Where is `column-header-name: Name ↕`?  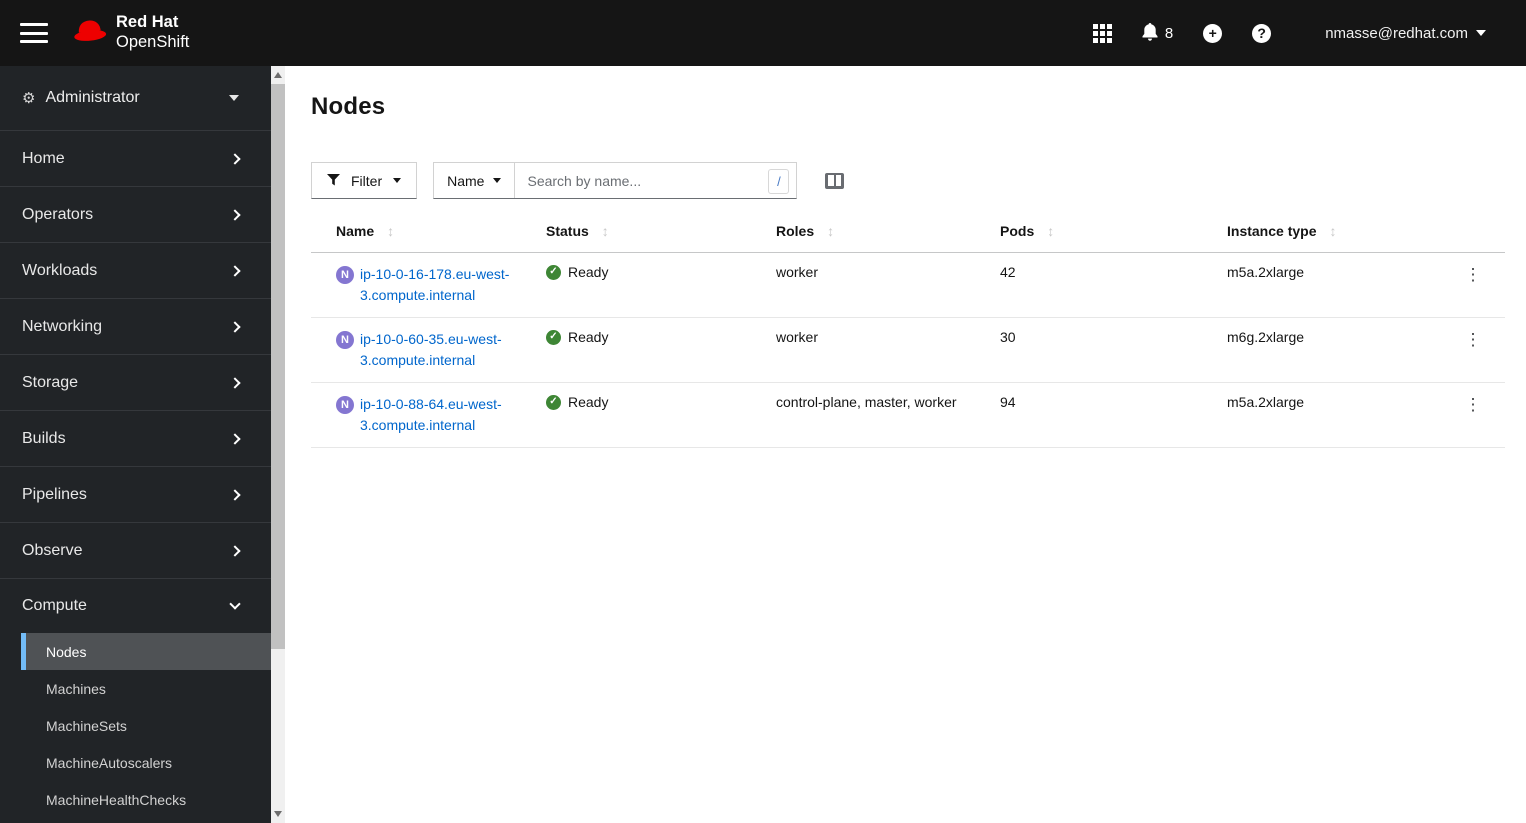 column-header-name: Name ↕ is located at coordinates (428, 238).